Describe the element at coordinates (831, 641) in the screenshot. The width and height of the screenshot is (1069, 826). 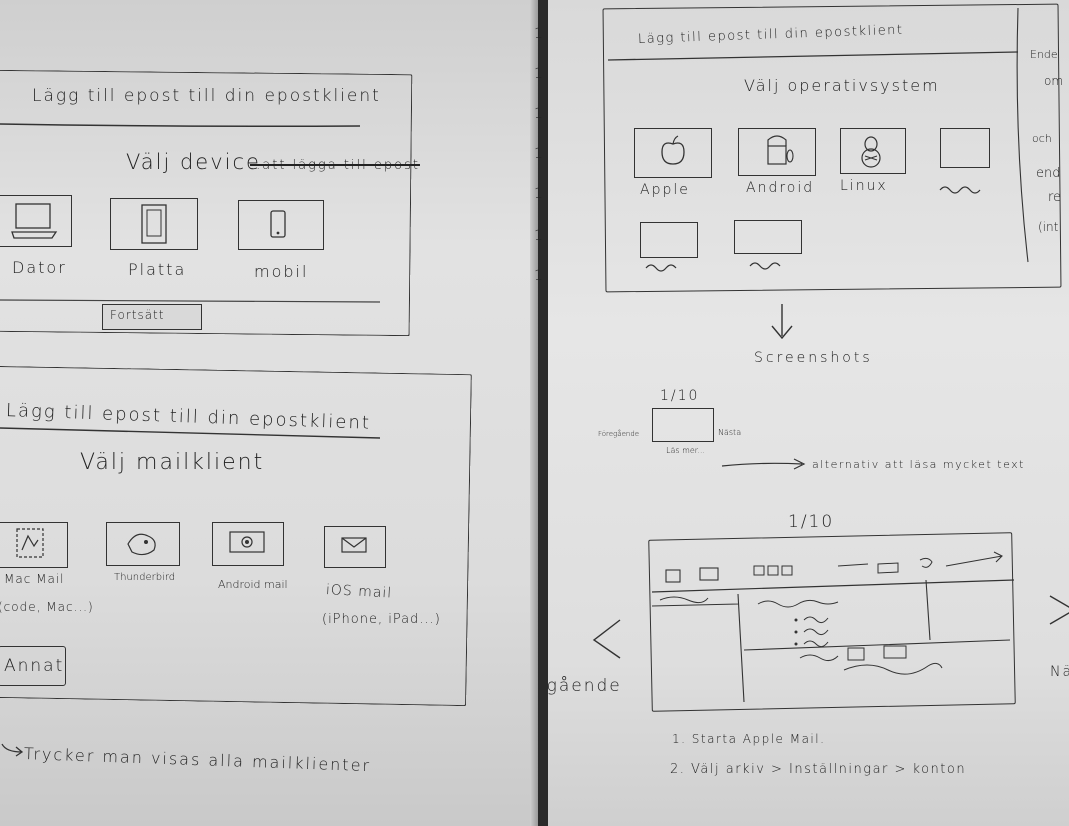
I see `viewer-panes` at that location.